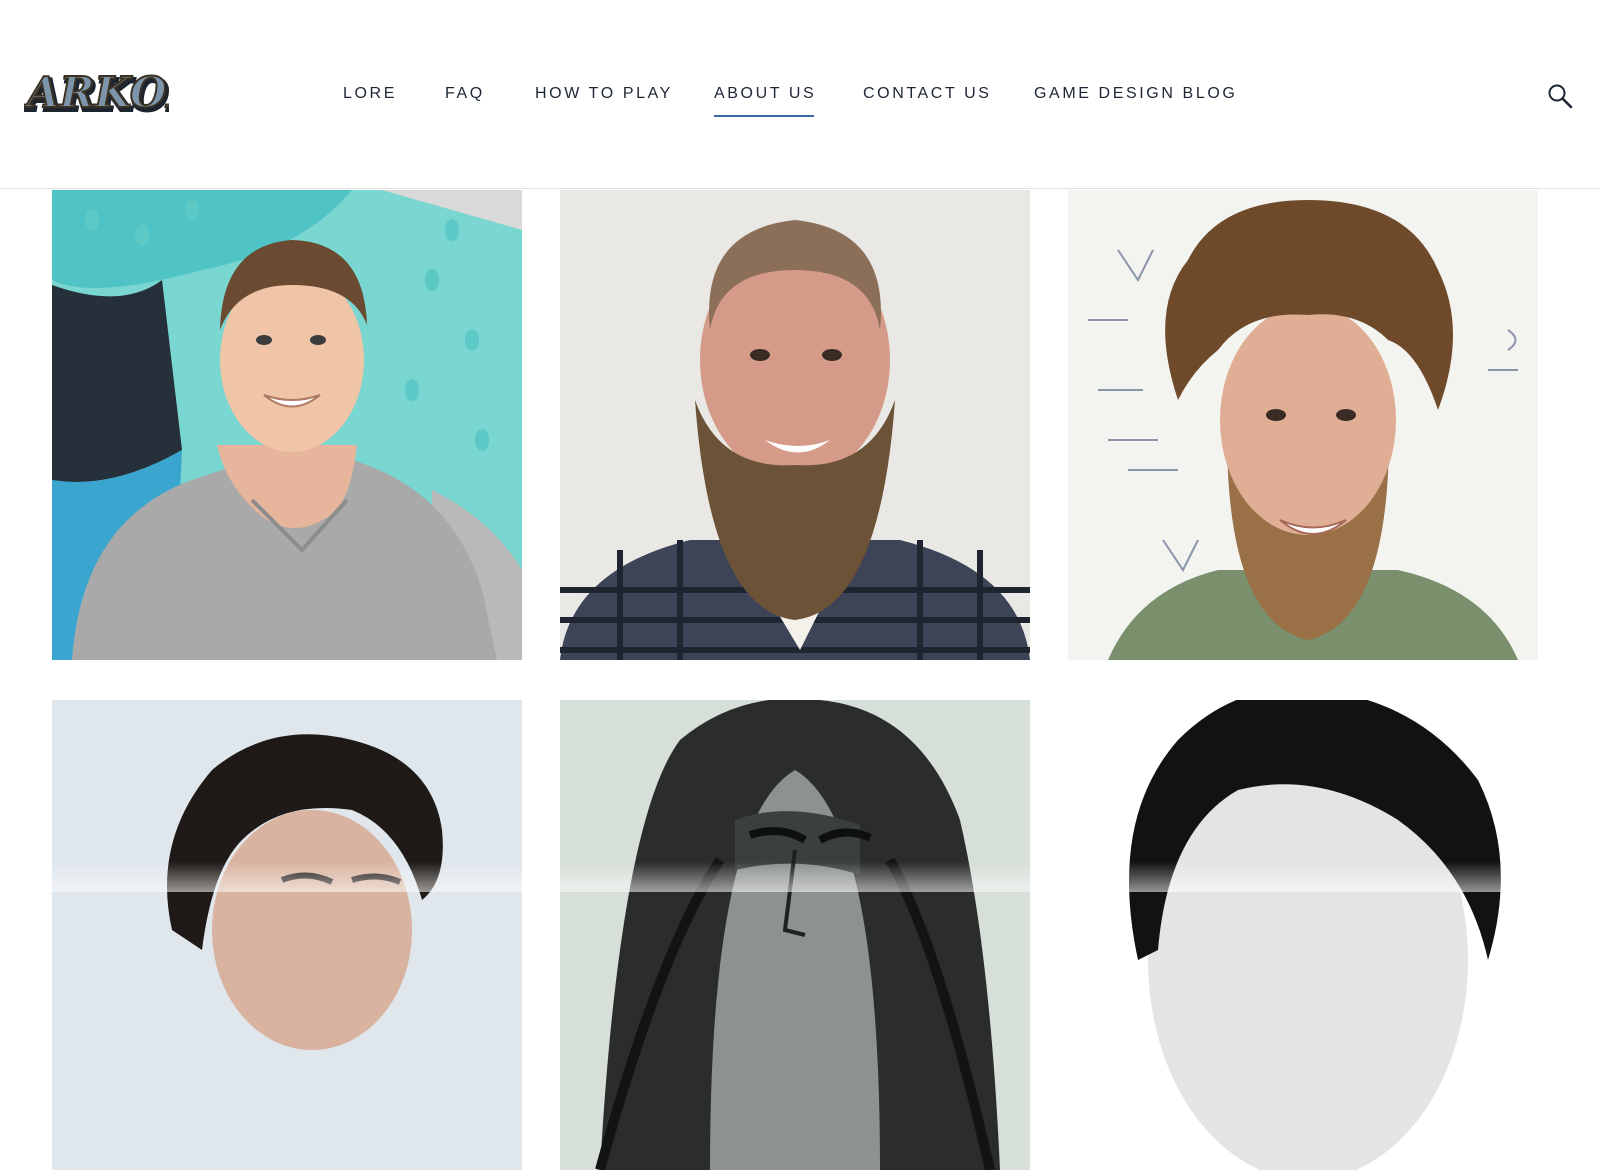  Describe the element at coordinates (765, 100) in the screenshot. I see `nav-about-us: ABOUT US` at that location.